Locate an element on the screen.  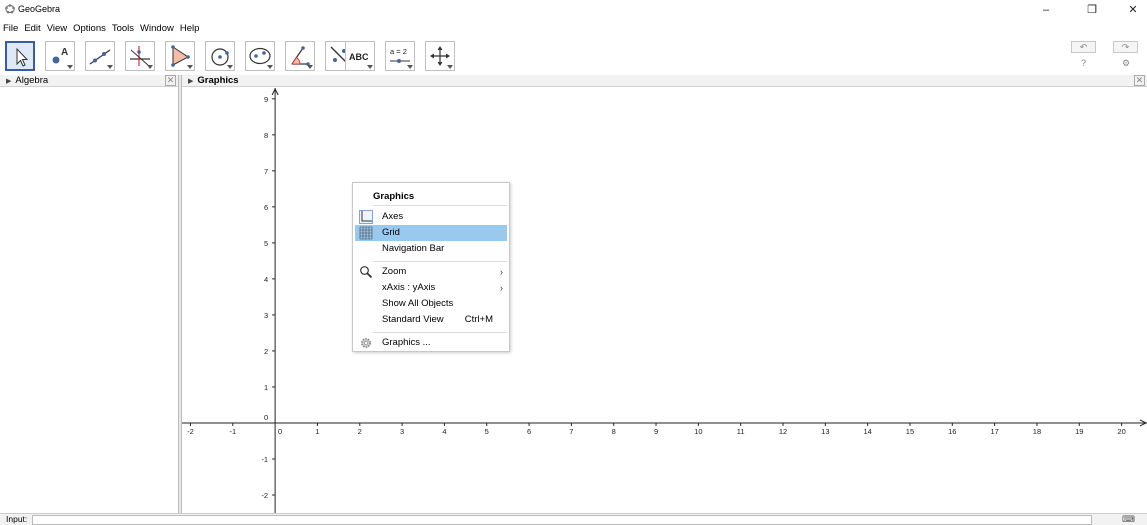
menu-item-axis-ratio: xAxis : yAxis › is located at coordinates (431, 288).